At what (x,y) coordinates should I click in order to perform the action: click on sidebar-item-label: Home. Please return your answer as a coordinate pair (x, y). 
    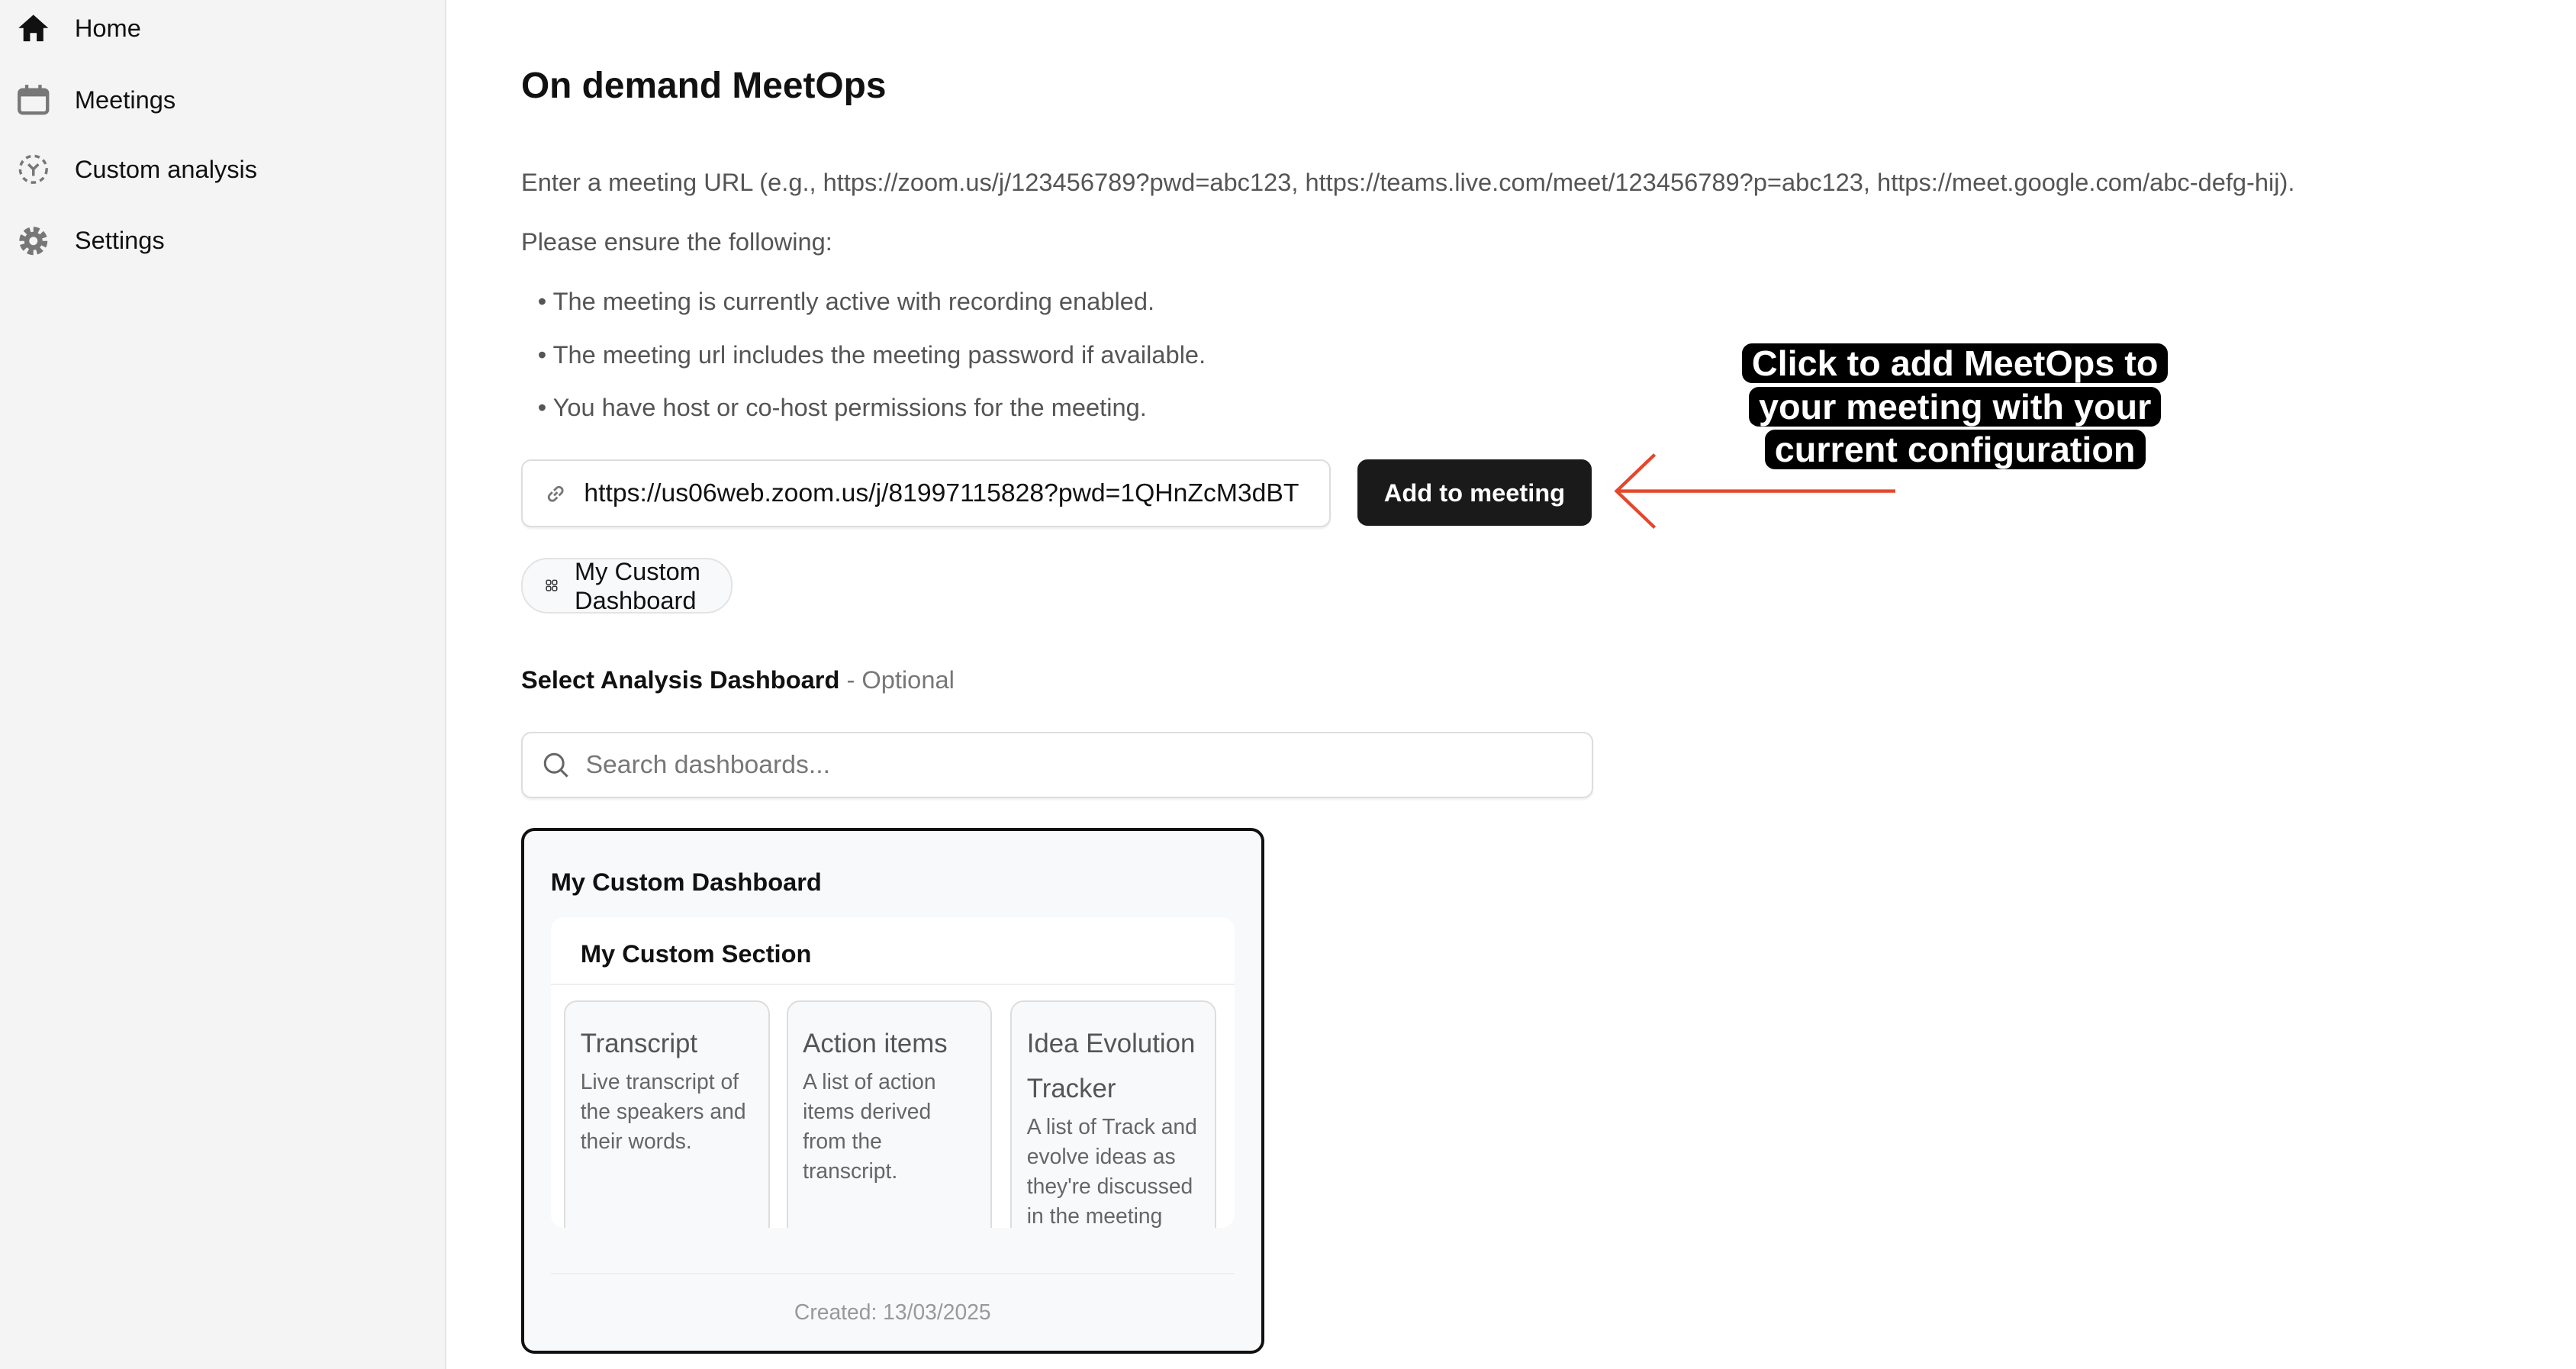
    Looking at the image, I should click on (107, 27).